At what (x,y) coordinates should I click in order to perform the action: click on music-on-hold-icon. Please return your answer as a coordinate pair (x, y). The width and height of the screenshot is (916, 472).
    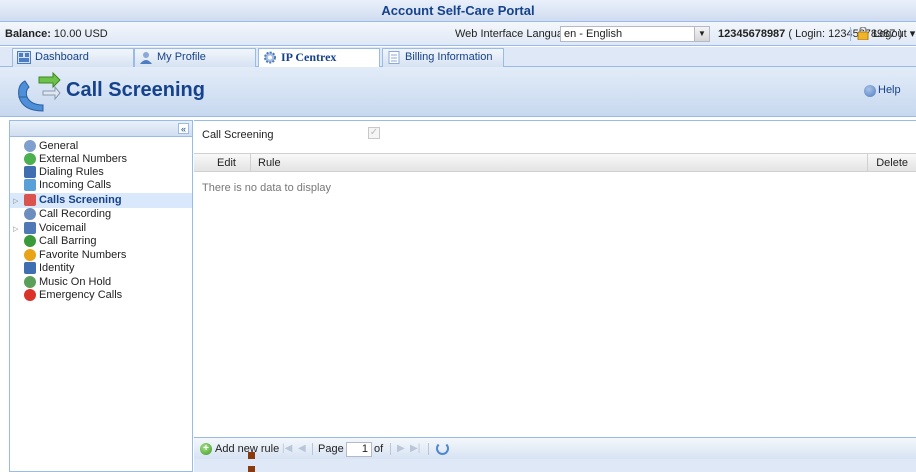
    Looking at the image, I should click on (30, 282).